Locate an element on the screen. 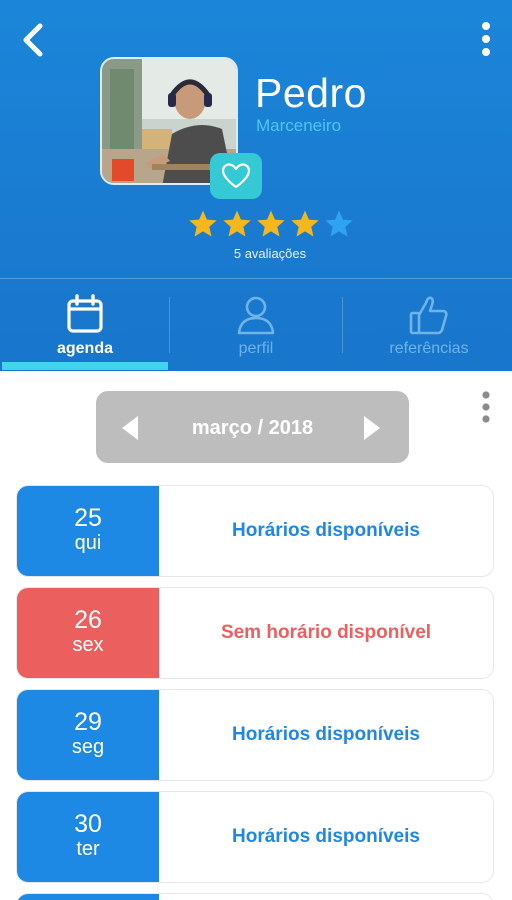 This screenshot has height=900, width=512. chevron-left-icon is located at coordinates (33, 40).